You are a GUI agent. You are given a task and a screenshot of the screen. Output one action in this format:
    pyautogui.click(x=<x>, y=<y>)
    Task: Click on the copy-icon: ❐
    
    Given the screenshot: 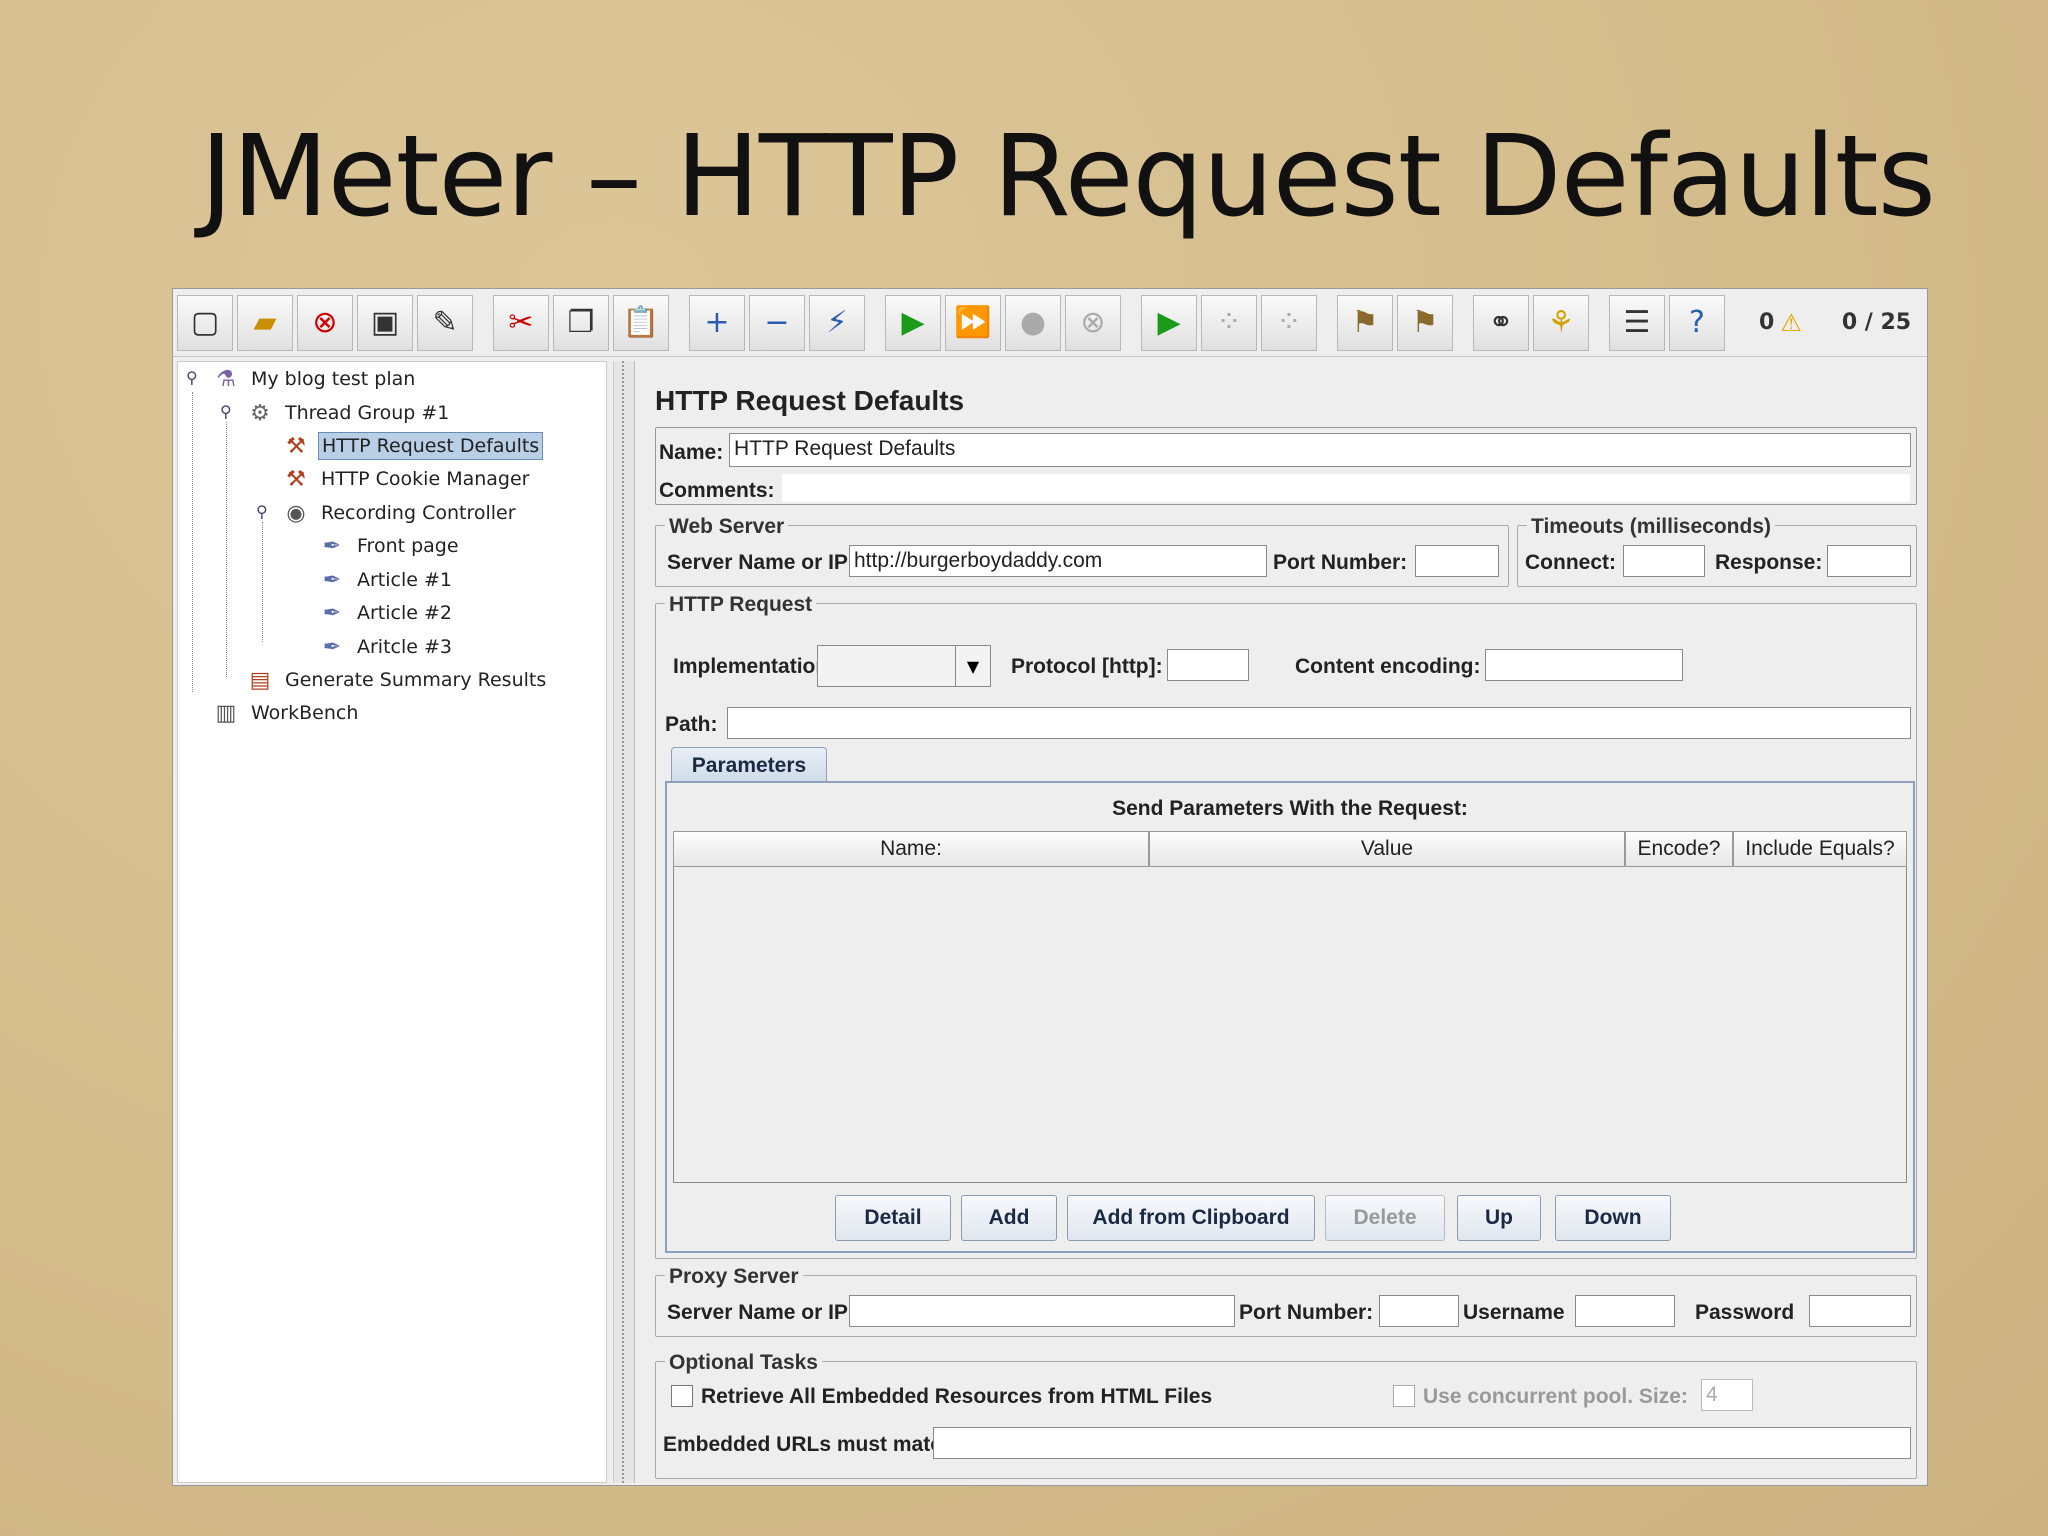 What is the action you would take?
    pyautogui.click(x=581, y=322)
    